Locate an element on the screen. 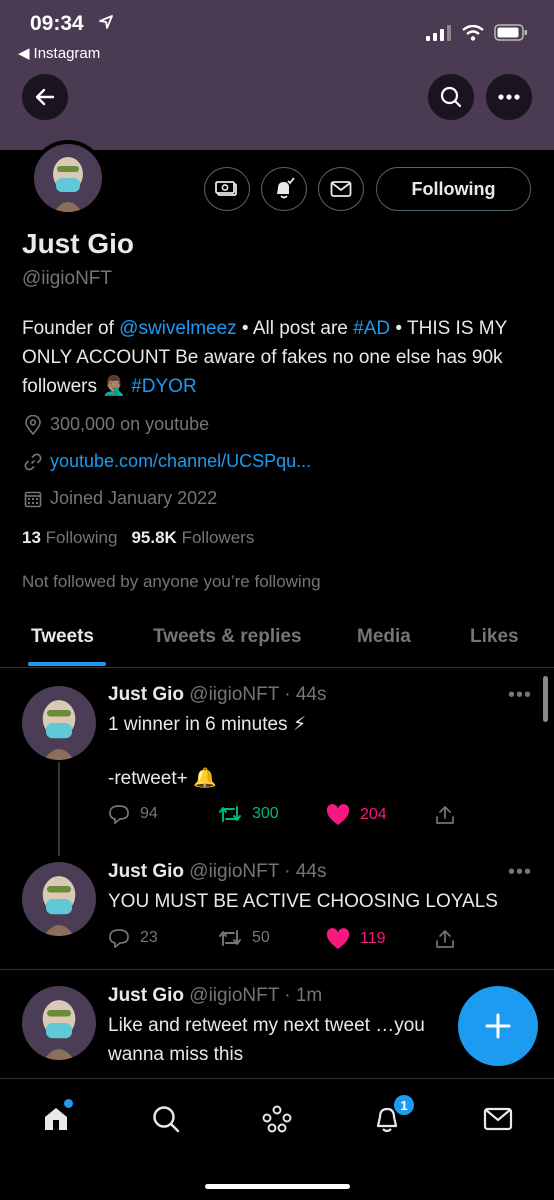 This screenshot has width=554, height=1200. signal-icon is located at coordinates (438, 32).